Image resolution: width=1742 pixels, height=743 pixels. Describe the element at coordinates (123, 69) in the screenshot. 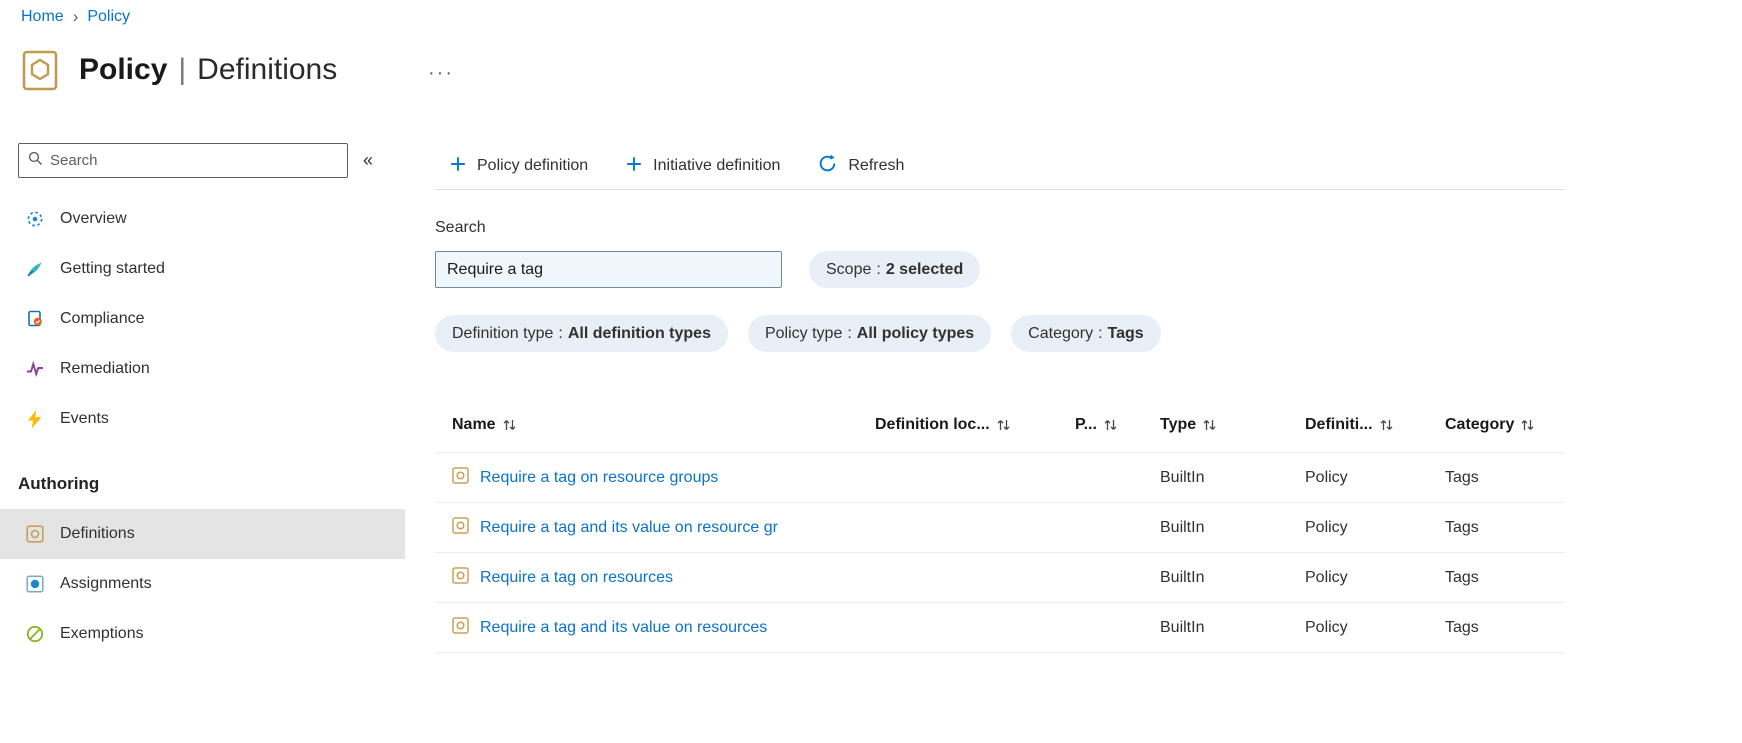

I see `page-title-primary: Policy` at that location.